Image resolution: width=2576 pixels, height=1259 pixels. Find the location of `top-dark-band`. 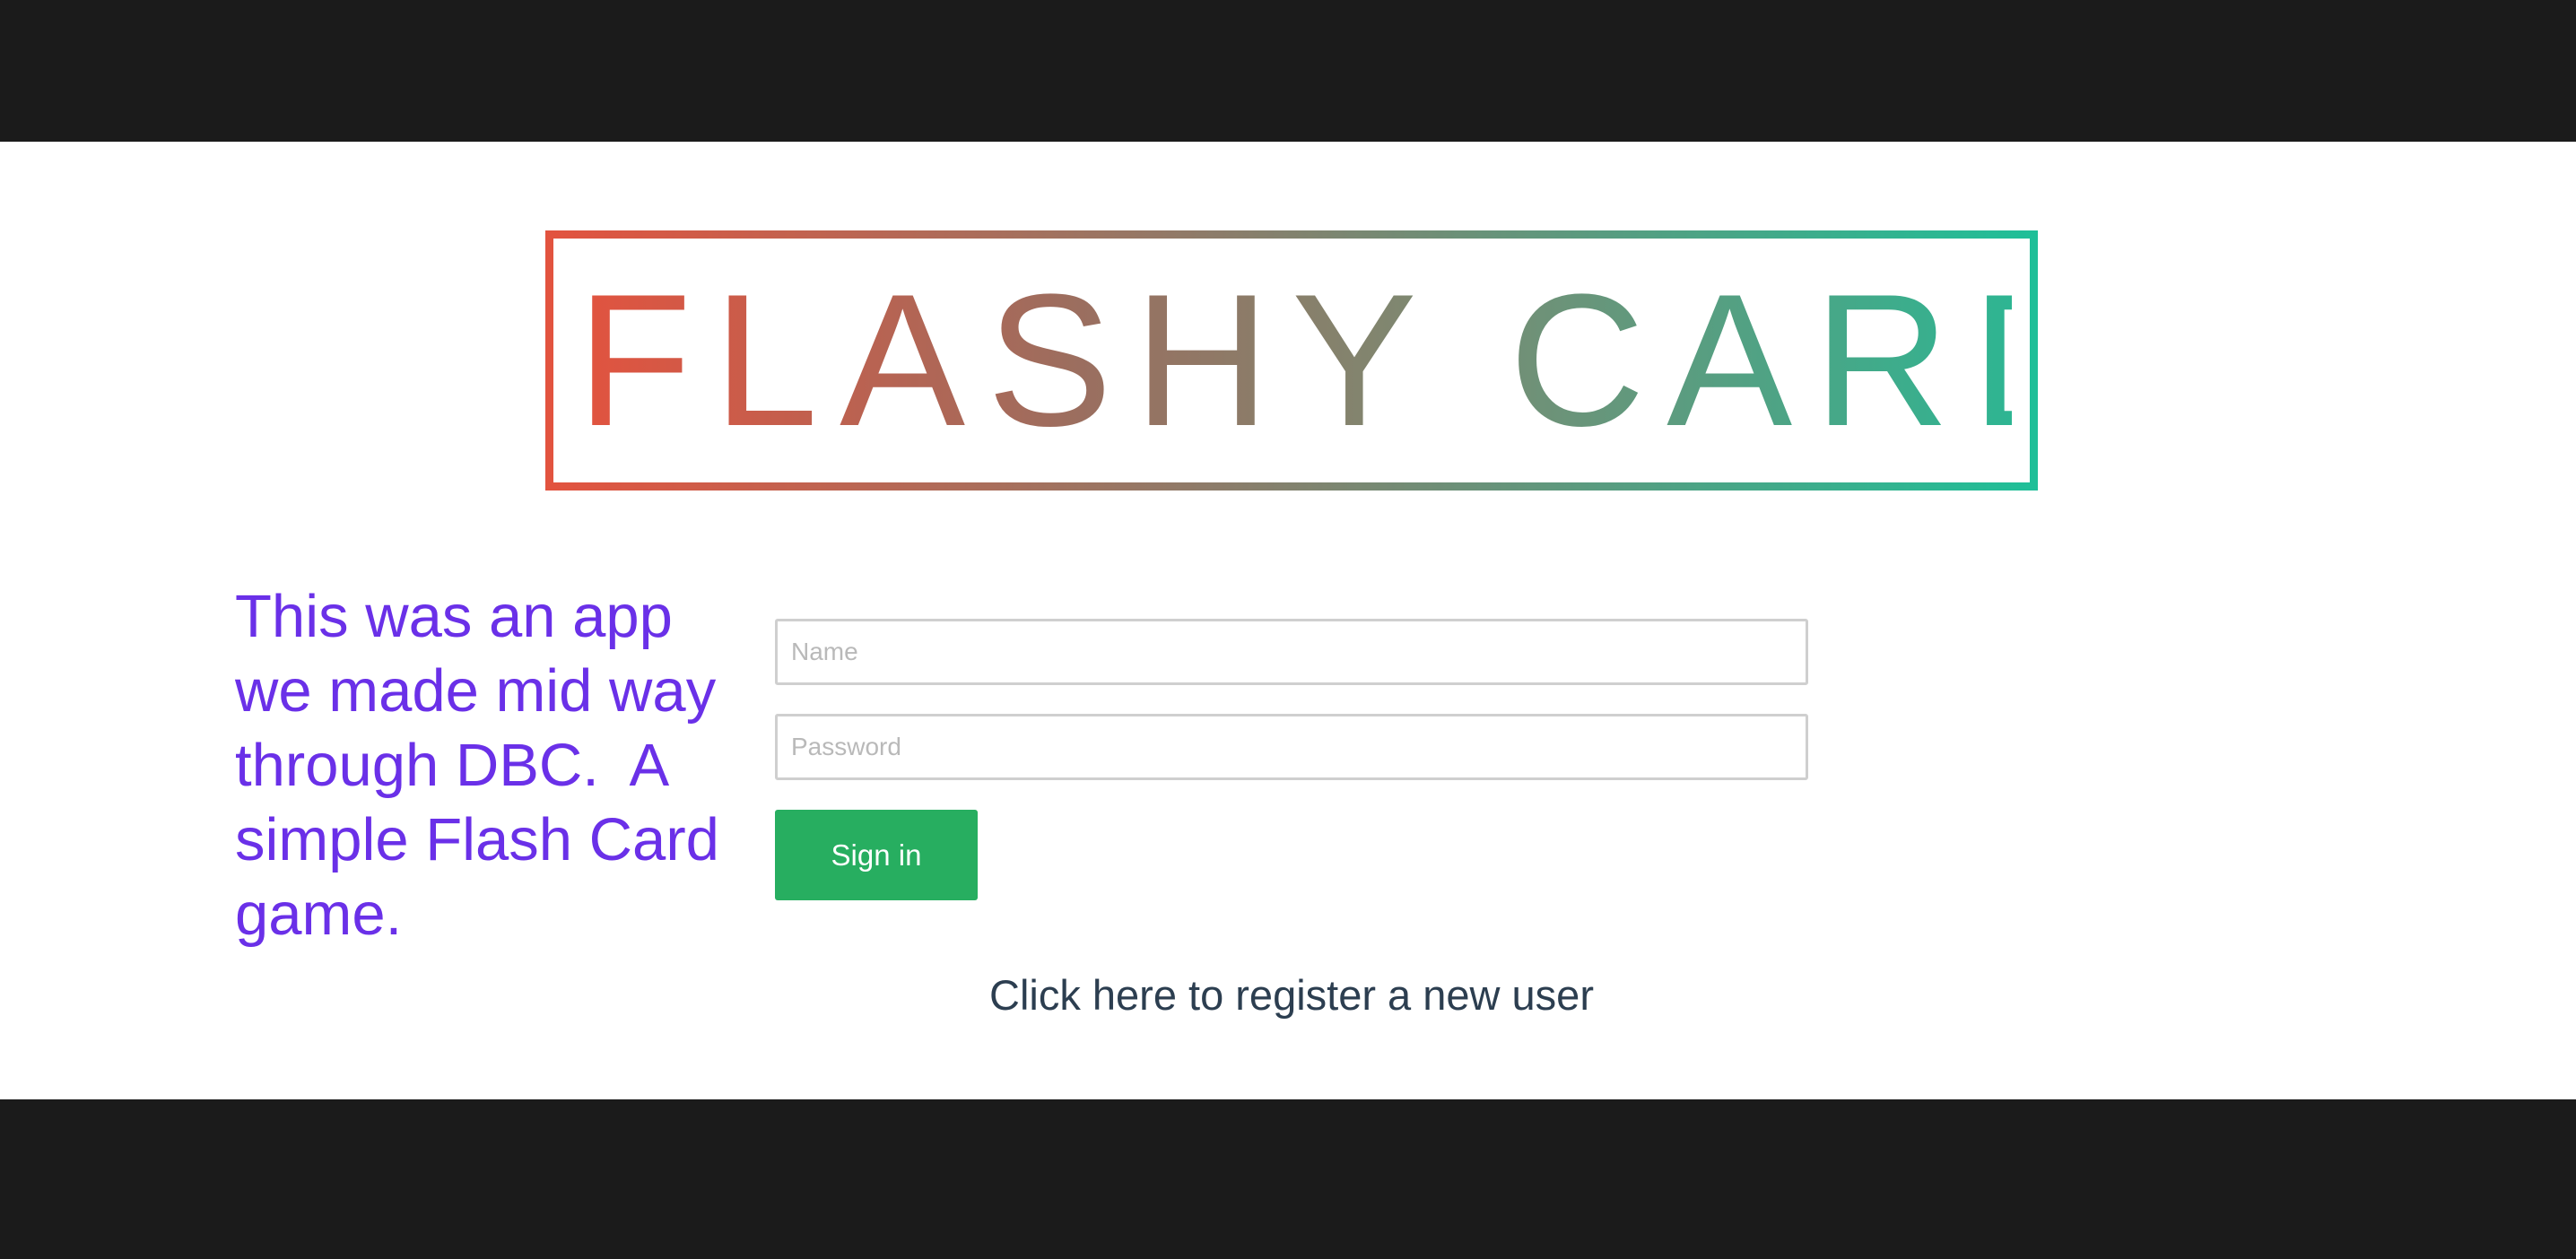

top-dark-band is located at coordinates (1288, 71).